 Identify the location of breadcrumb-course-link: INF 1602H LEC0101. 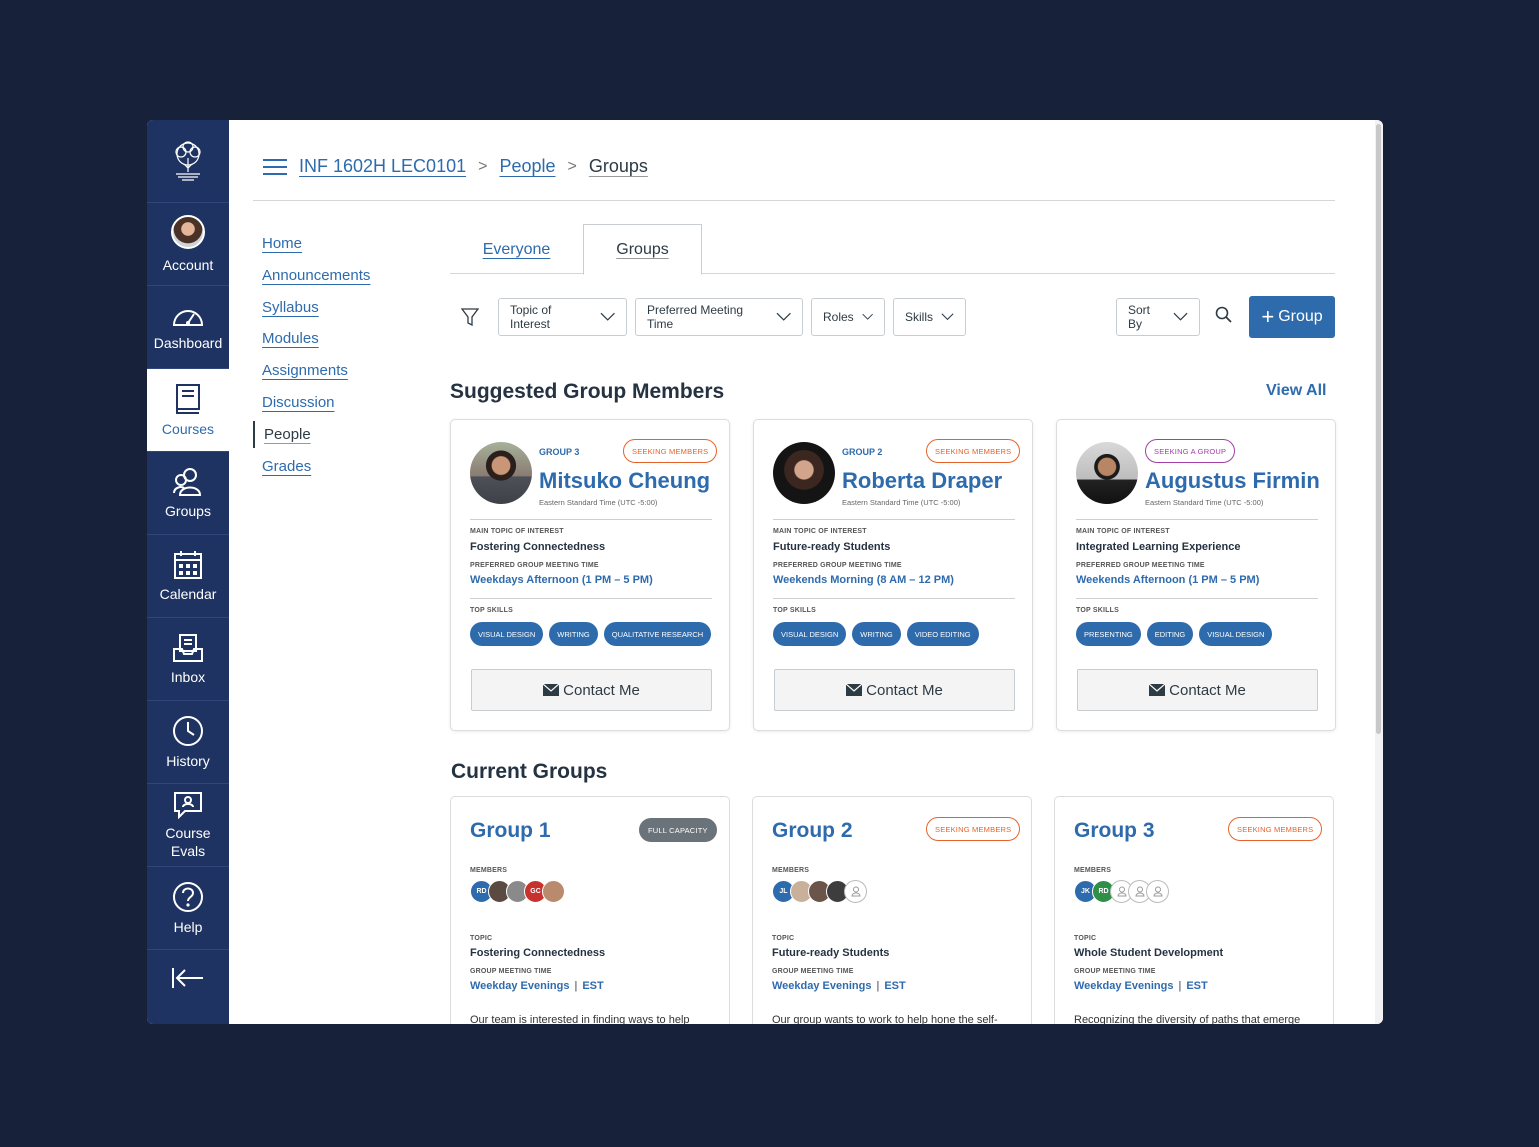
(382, 166).